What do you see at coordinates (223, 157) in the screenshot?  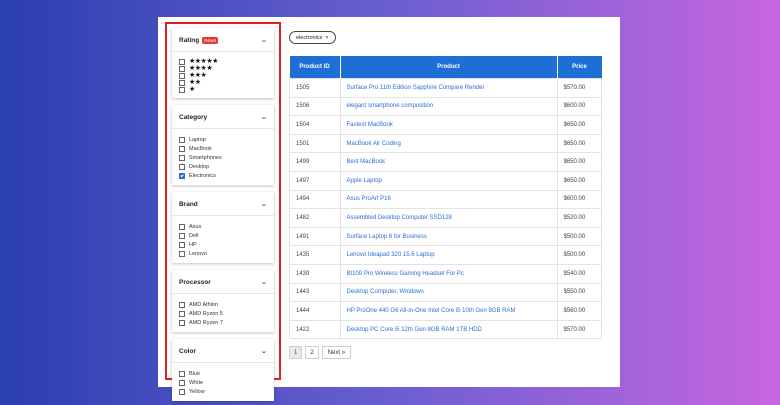 I see `filter-option: Smartphones` at bounding box center [223, 157].